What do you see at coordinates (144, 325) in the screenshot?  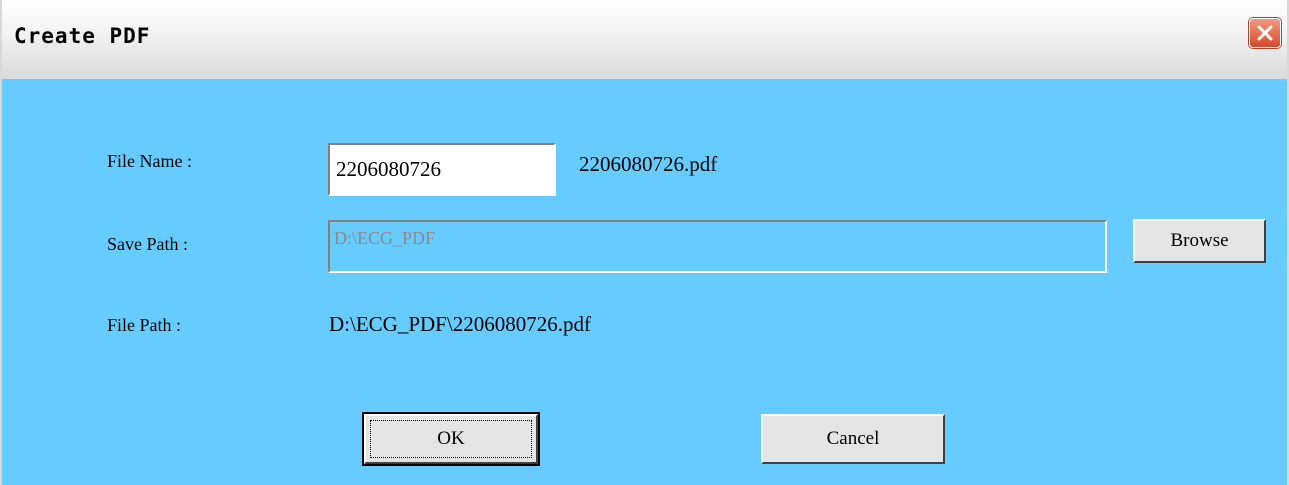 I see `file-path-label: File Path :` at bounding box center [144, 325].